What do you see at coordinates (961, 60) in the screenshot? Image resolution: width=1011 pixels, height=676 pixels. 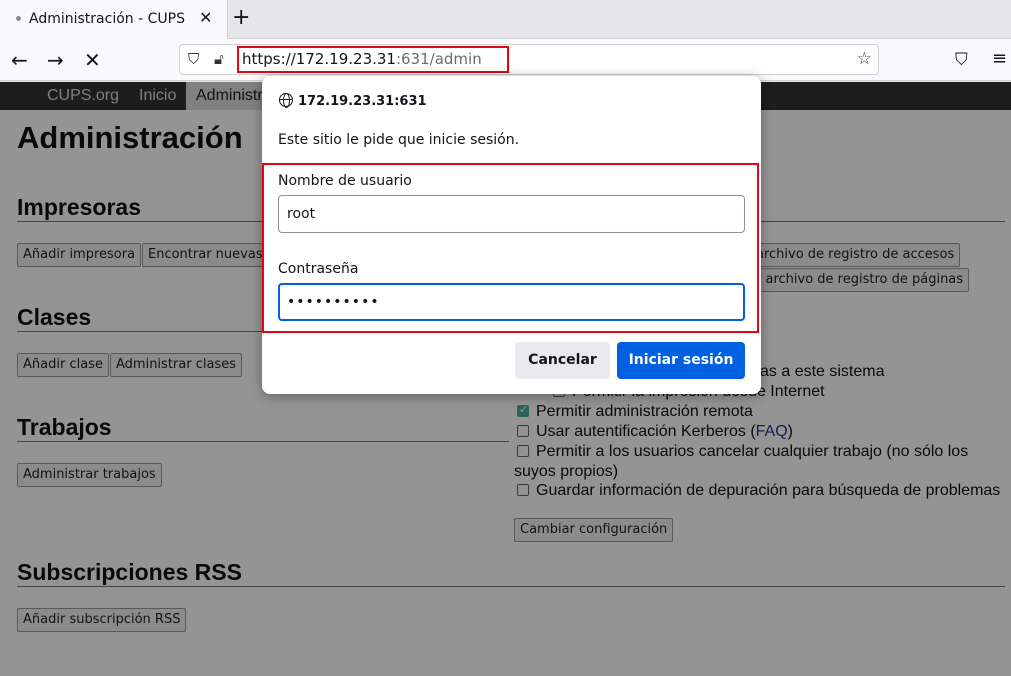 I see `pocket-icon: ⛉` at bounding box center [961, 60].